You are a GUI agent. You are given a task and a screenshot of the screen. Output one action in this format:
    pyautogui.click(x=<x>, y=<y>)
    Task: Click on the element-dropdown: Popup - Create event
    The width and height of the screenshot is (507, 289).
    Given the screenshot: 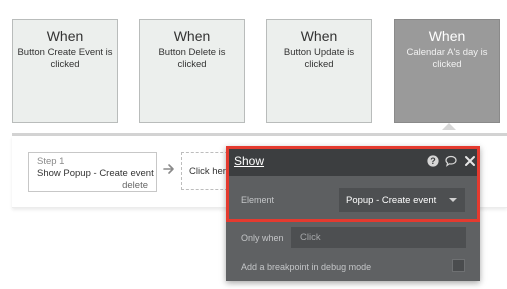 What is the action you would take?
    pyautogui.click(x=402, y=200)
    